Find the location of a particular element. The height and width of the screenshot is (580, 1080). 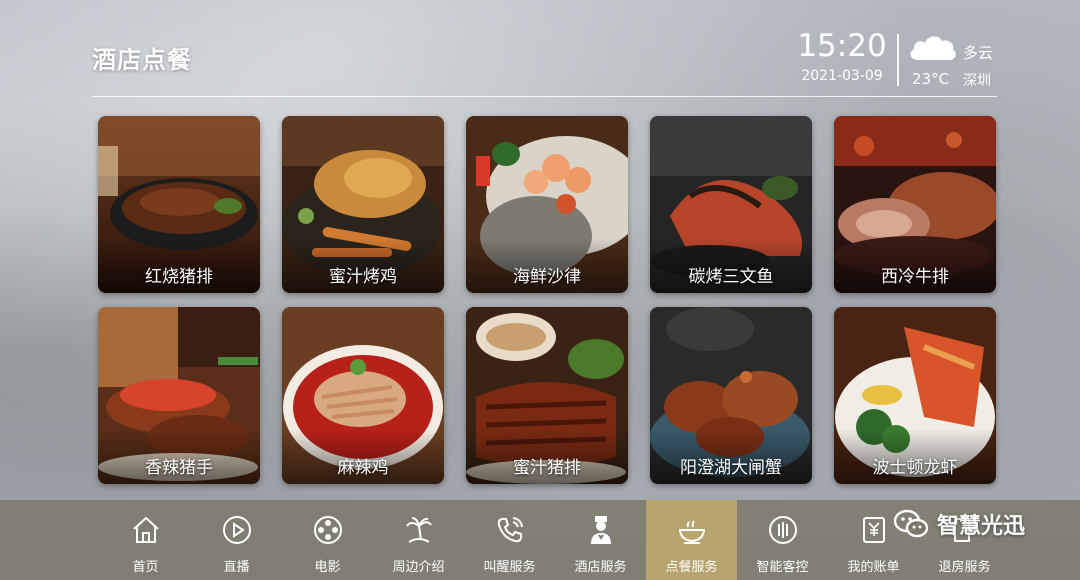

phone-call-icon is located at coordinates (510, 530).